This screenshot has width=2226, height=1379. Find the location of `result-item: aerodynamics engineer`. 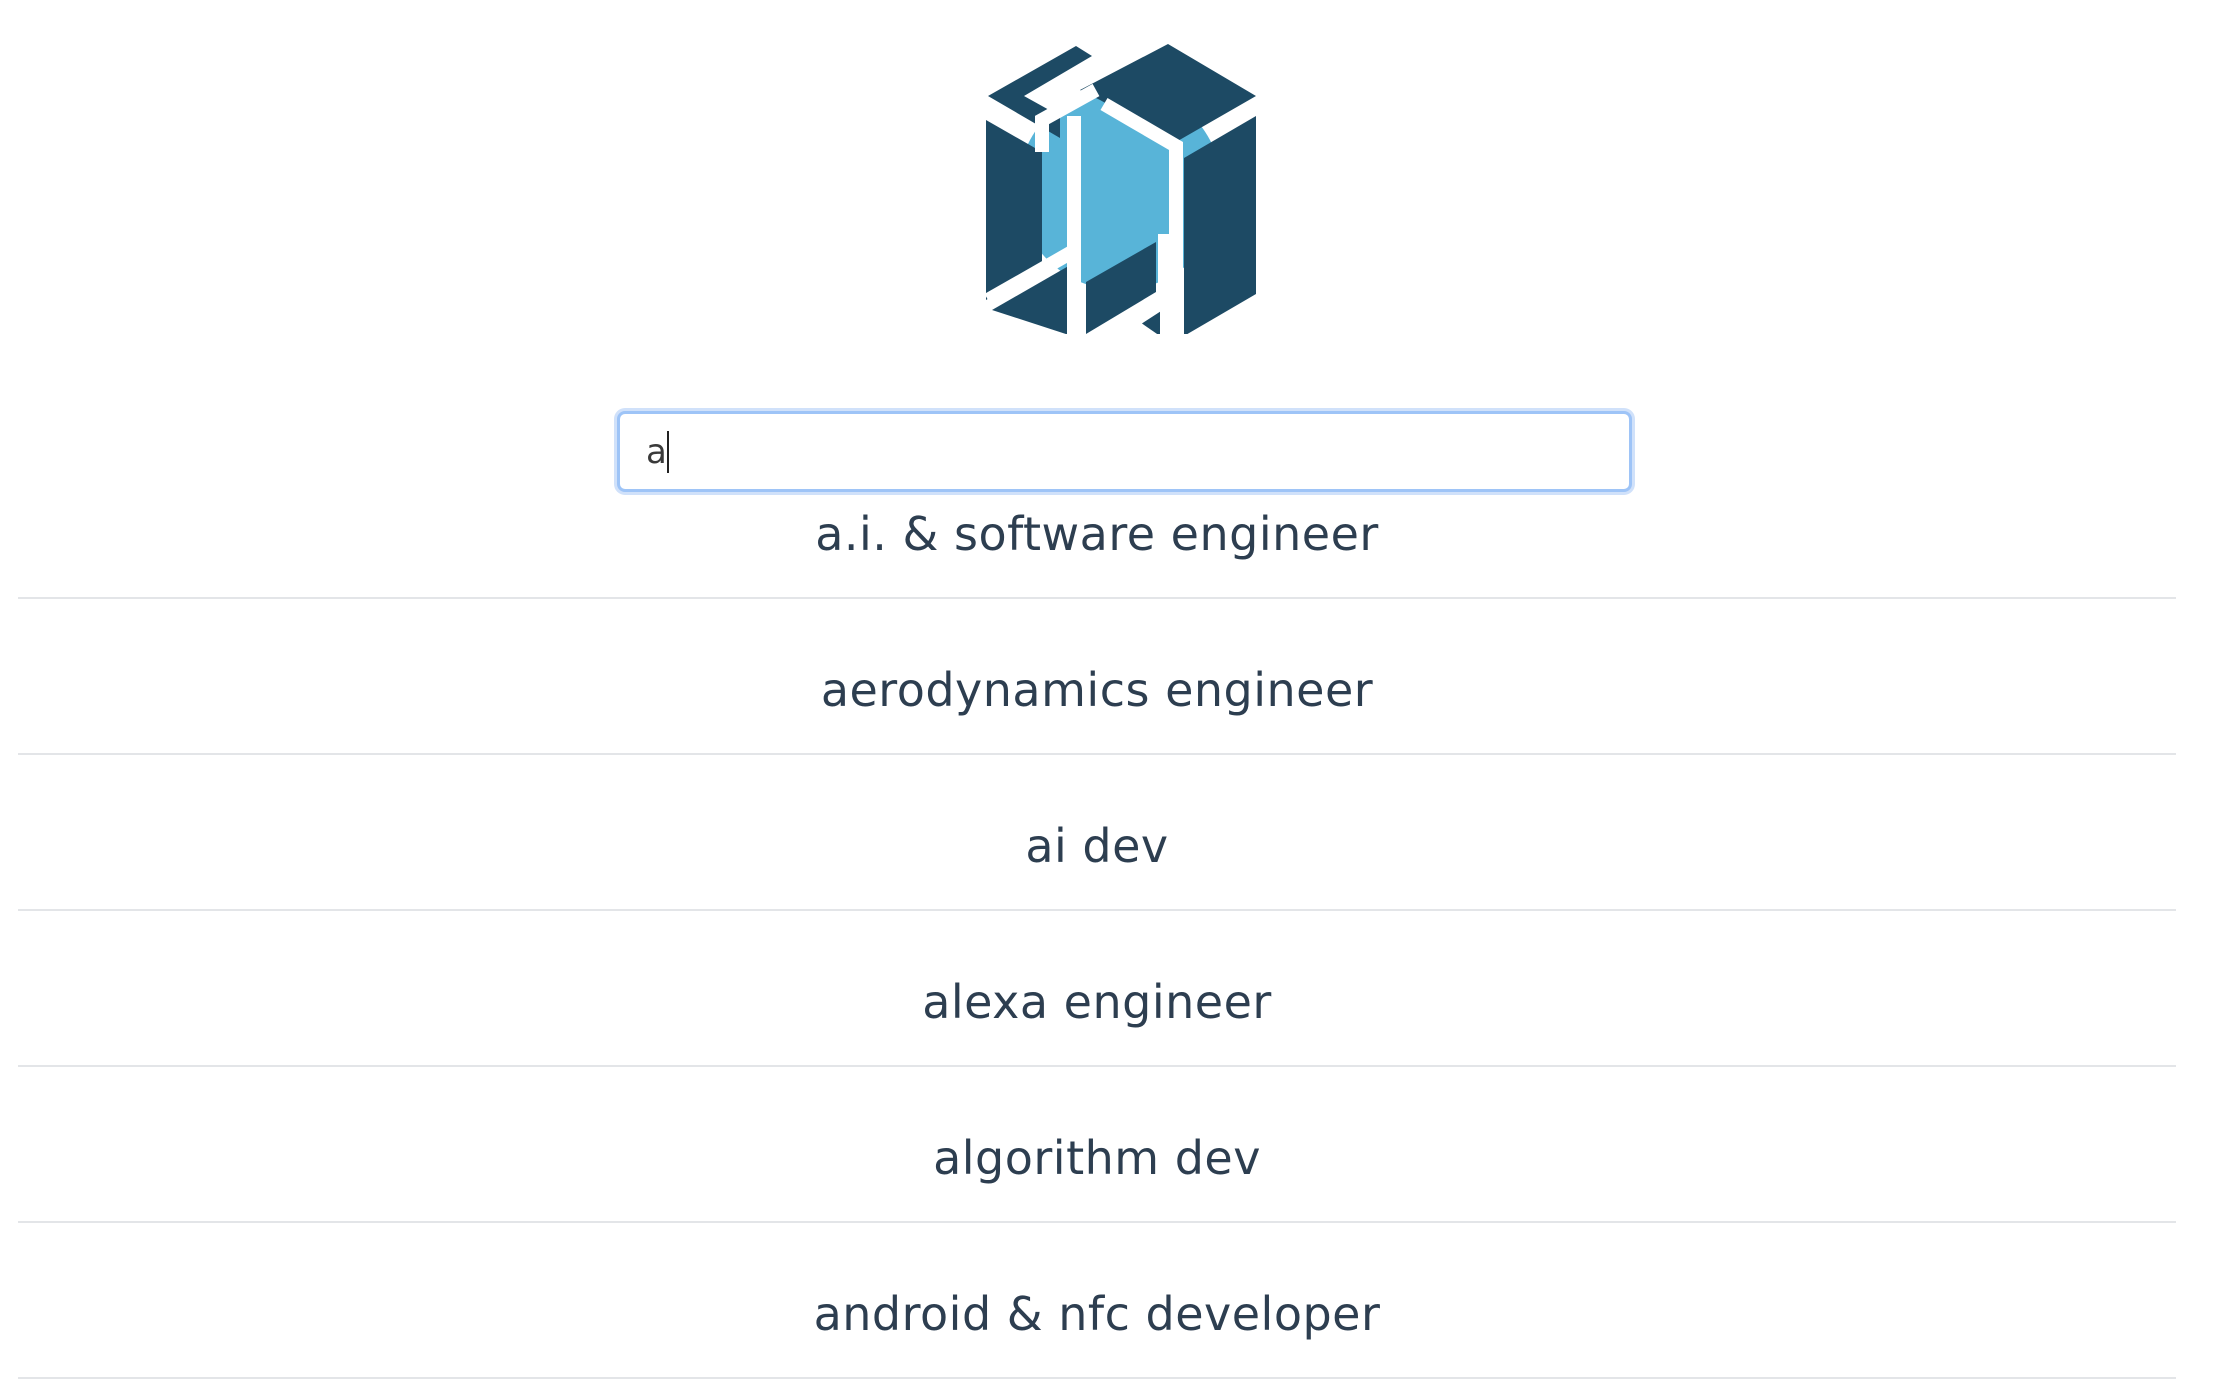

result-item: aerodynamics engineer is located at coordinates (1097, 677).